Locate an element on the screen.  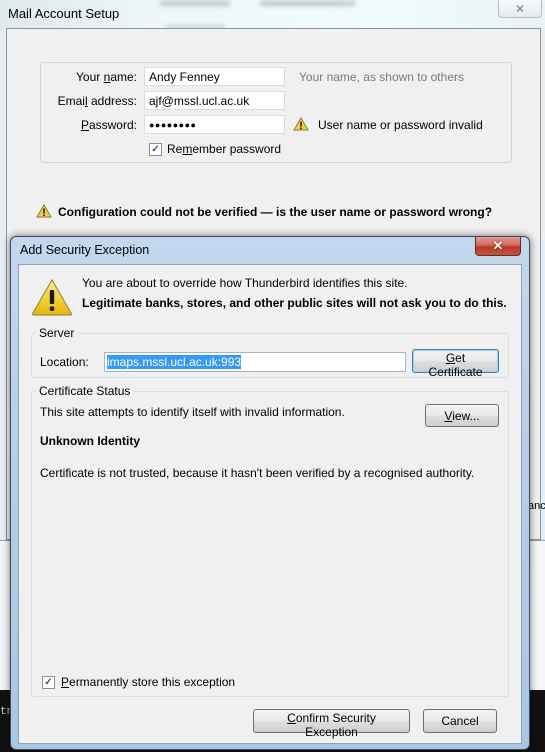
permanently-store-label: Permanently store this exception is located at coordinates (148, 682).